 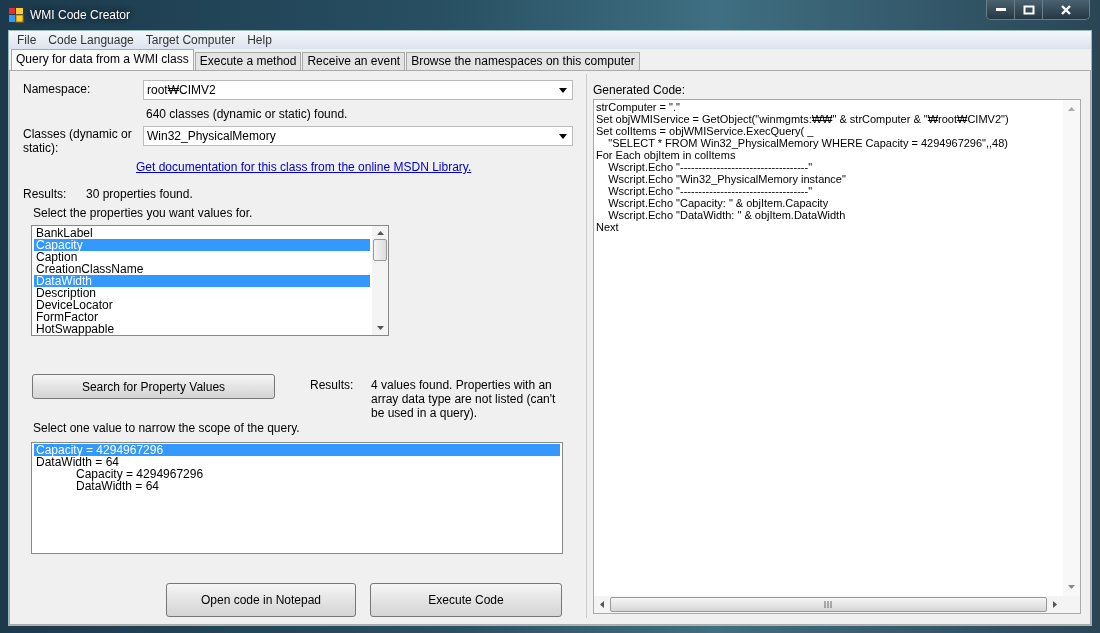 I want to click on scroll-up-arrow-icon, so click(x=380, y=233).